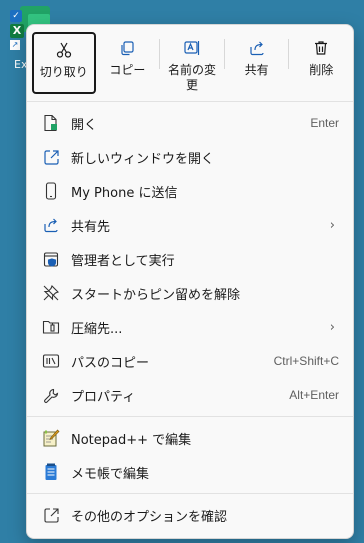  Describe the element at coordinates (190, 259) in the screenshot. I see `menu-item-run-as-admin: 管理者として実行` at that location.